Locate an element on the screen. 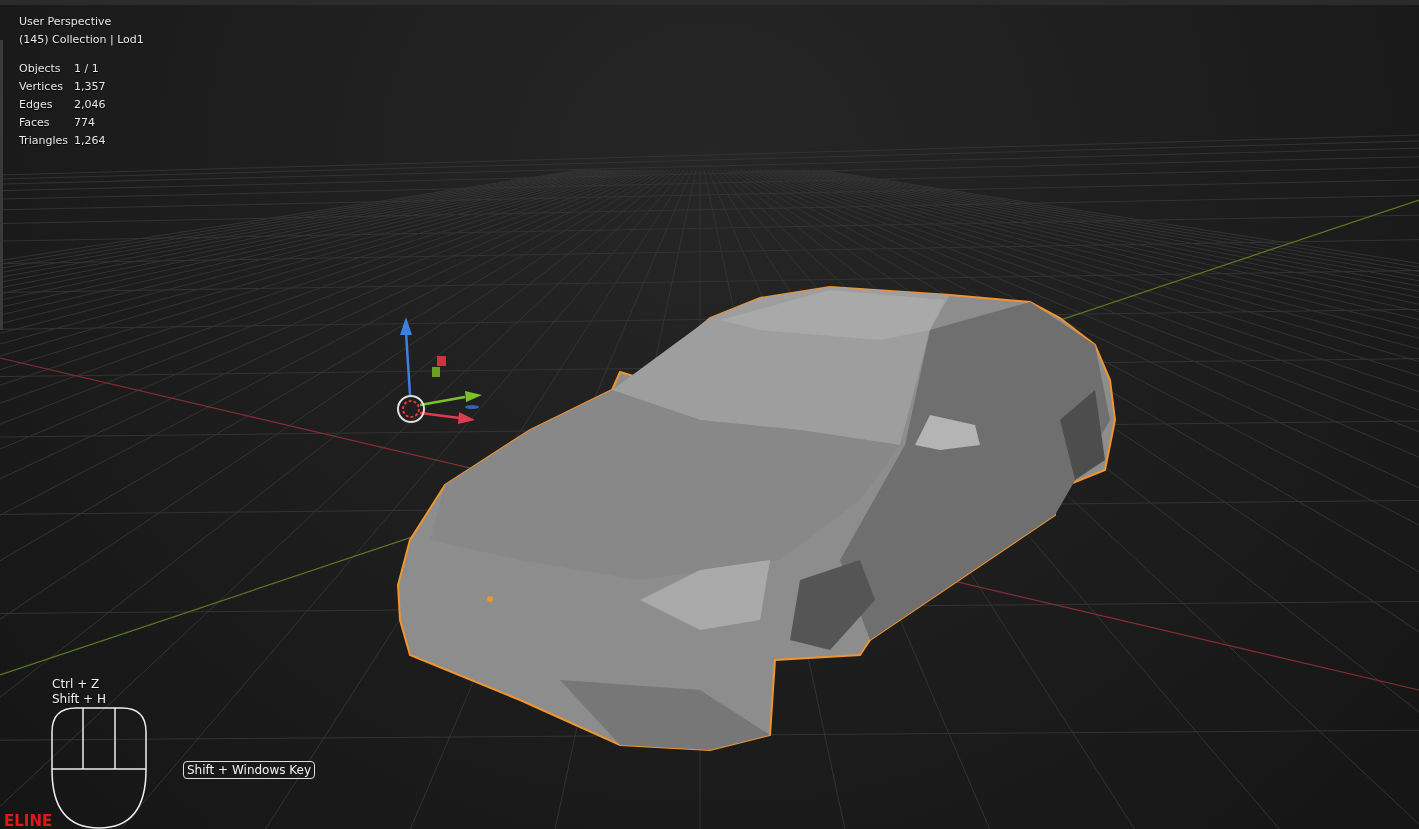 Image resolution: width=1419 pixels, height=829 pixels. stat-label: Objects is located at coordinates (40, 68).